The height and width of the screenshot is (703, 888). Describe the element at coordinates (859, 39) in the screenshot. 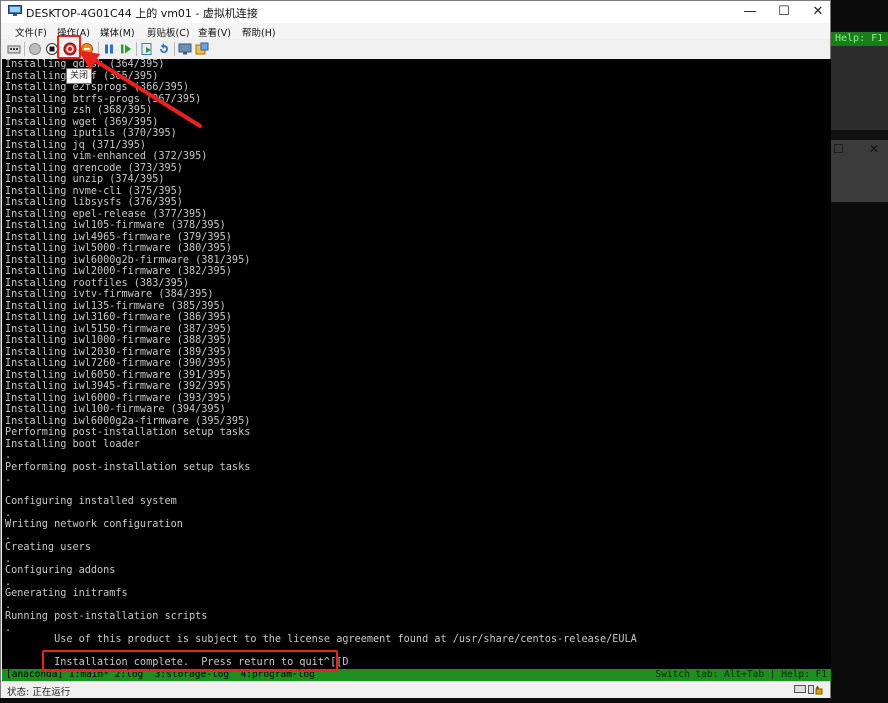

I see `background-window-status-strip: Help: F1` at that location.